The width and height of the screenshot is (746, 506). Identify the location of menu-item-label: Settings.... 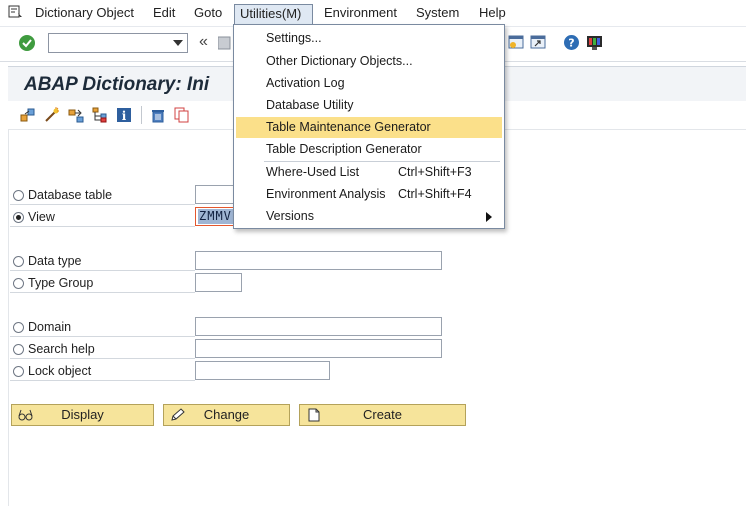
(294, 38).